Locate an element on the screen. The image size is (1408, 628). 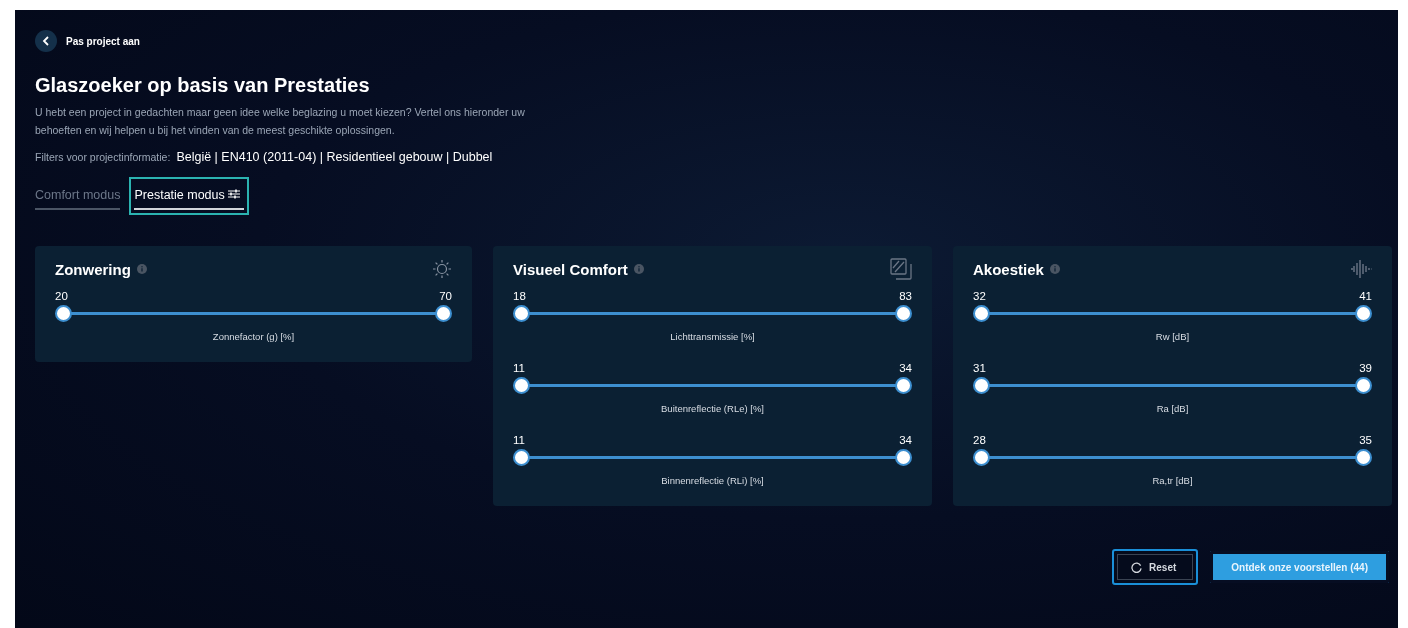
slider-label: Buitenreflectie (RLe) [%] is located at coordinates (712, 408).